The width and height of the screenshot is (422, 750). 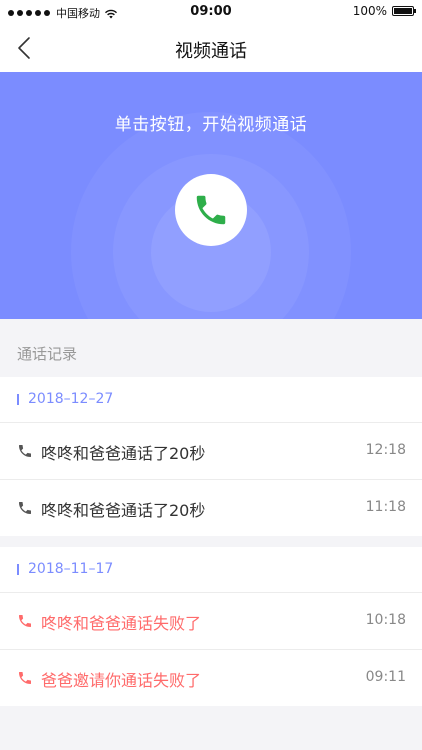 What do you see at coordinates (211, 400) in the screenshot?
I see `date-header: 2018–12–27` at bounding box center [211, 400].